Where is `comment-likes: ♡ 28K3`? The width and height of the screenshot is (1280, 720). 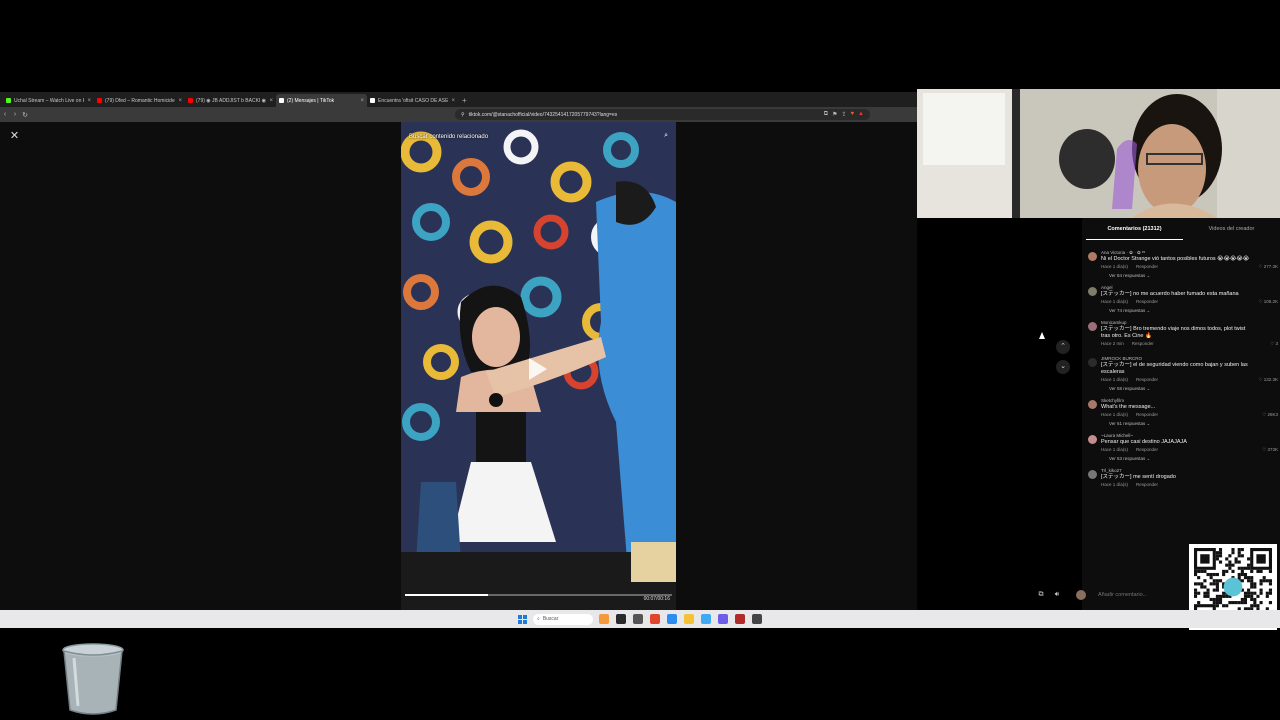
comment-likes: ♡ 28K3 is located at coordinates (1270, 415).